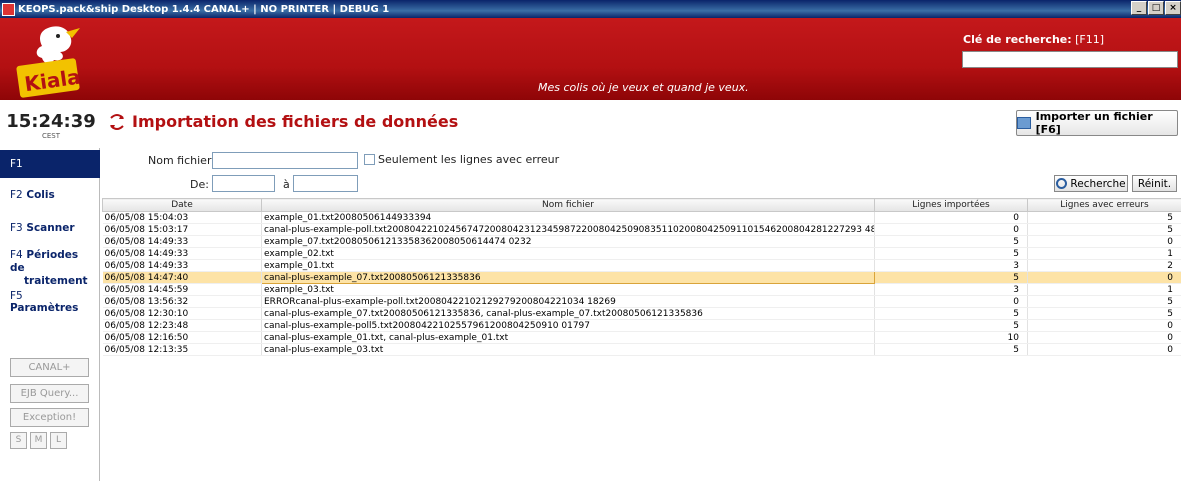 The height and width of the screenshot is (481, 1181). Describe the element at coordinates (182, 289) in the screenshot. I see `cell-date: 06/05/08 14:45:59` at that location.